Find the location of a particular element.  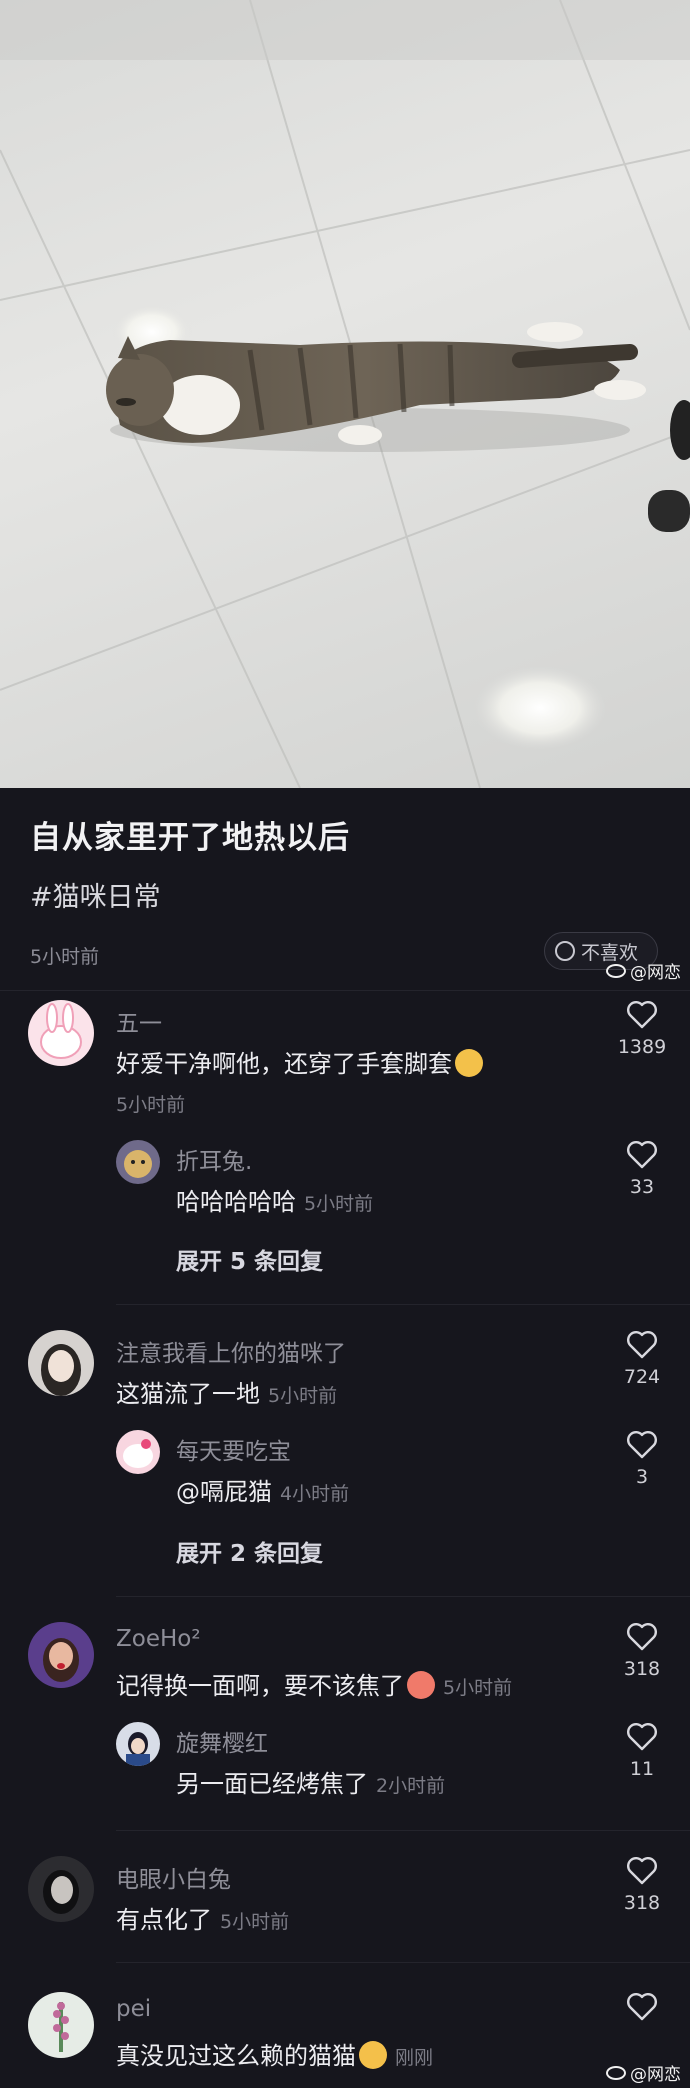

comment-username: 注意我看上你的猫咪了 is located at coordinates (231, 1351).